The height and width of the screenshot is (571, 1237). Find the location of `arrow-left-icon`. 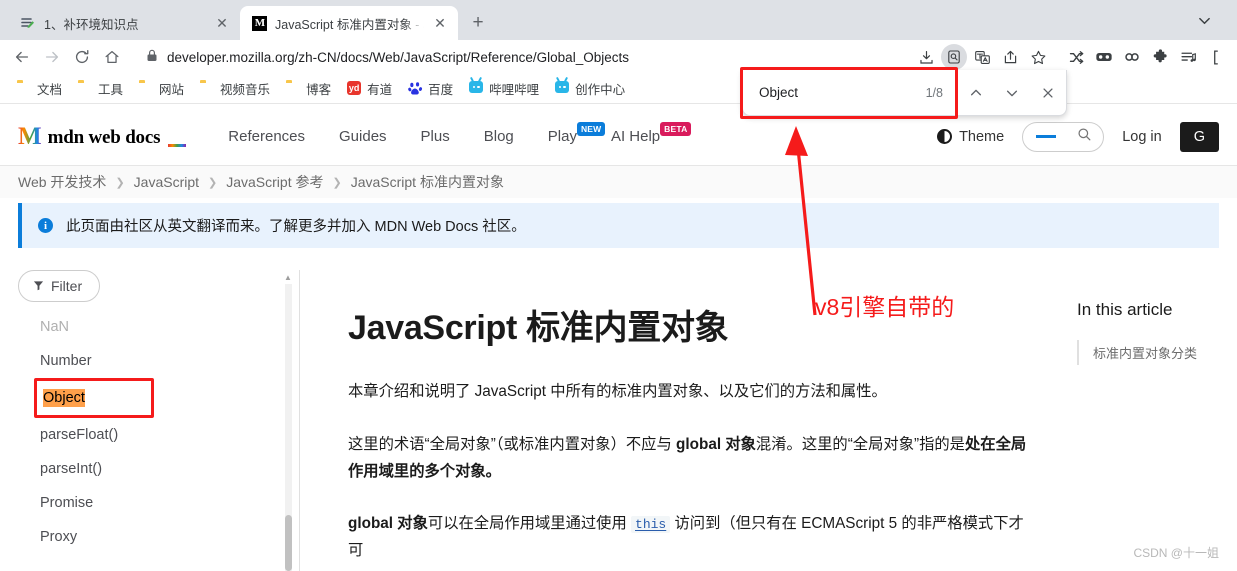

arrow-left-icon is located at coordinates (22, 57).